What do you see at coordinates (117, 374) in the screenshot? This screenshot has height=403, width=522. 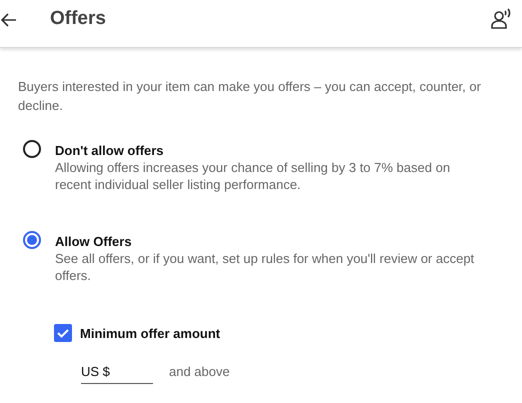 I see `amount-field: US $` at bounding box center [117, 374].